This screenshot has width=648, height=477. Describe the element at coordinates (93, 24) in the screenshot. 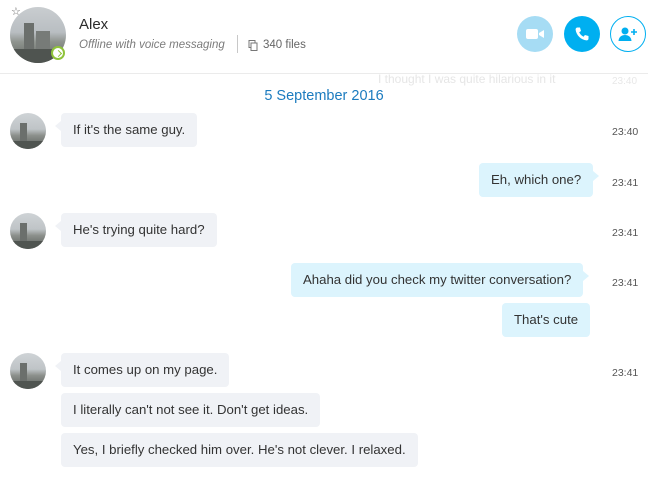

I see `contact-name: Alex` at that location.